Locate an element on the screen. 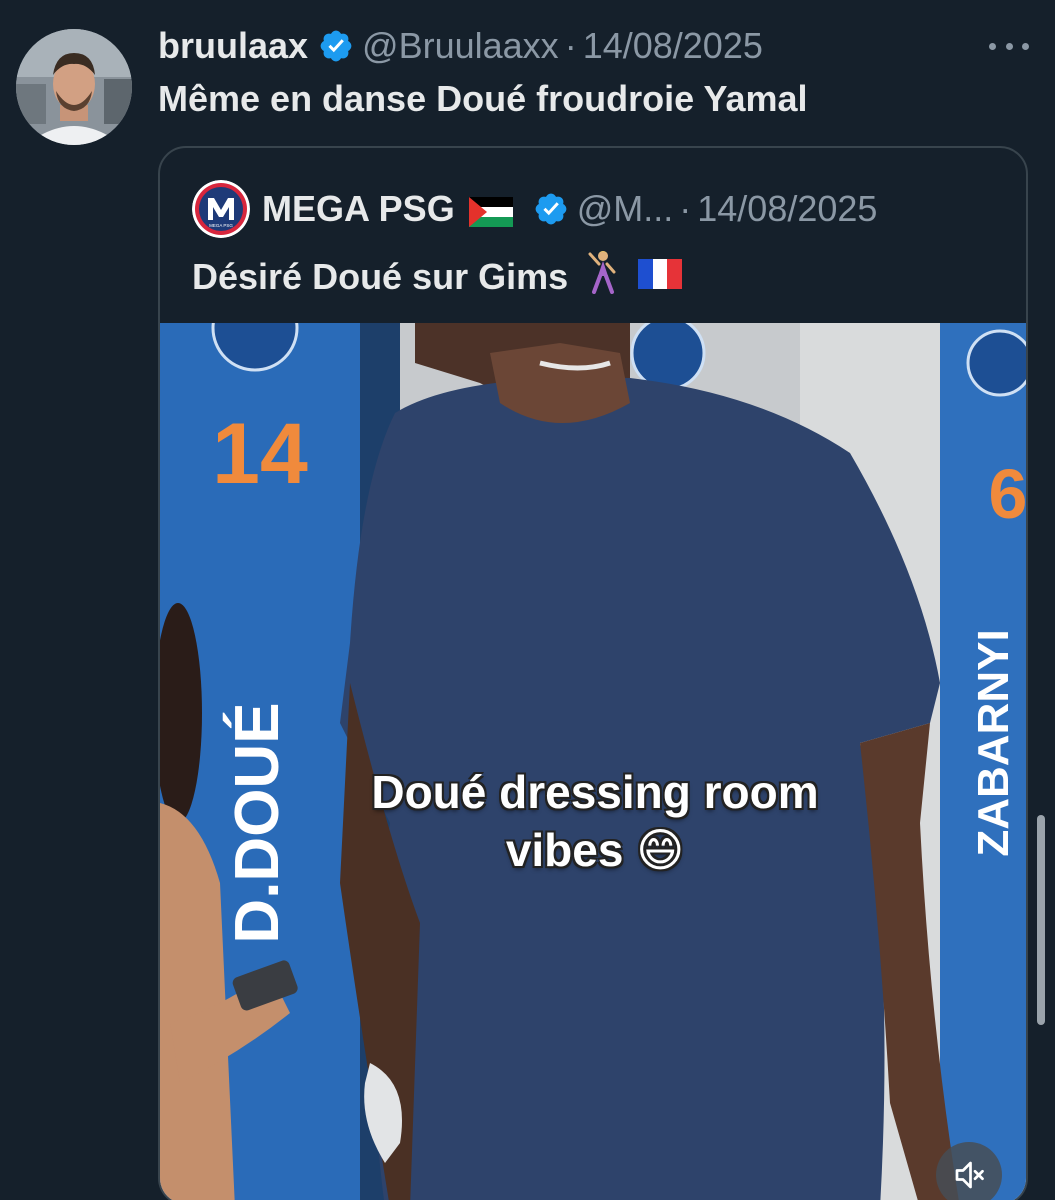 This screenshot has width=1055, height=1200. tweet-date: 14/08/2025 is located at coordinates (673, 46).